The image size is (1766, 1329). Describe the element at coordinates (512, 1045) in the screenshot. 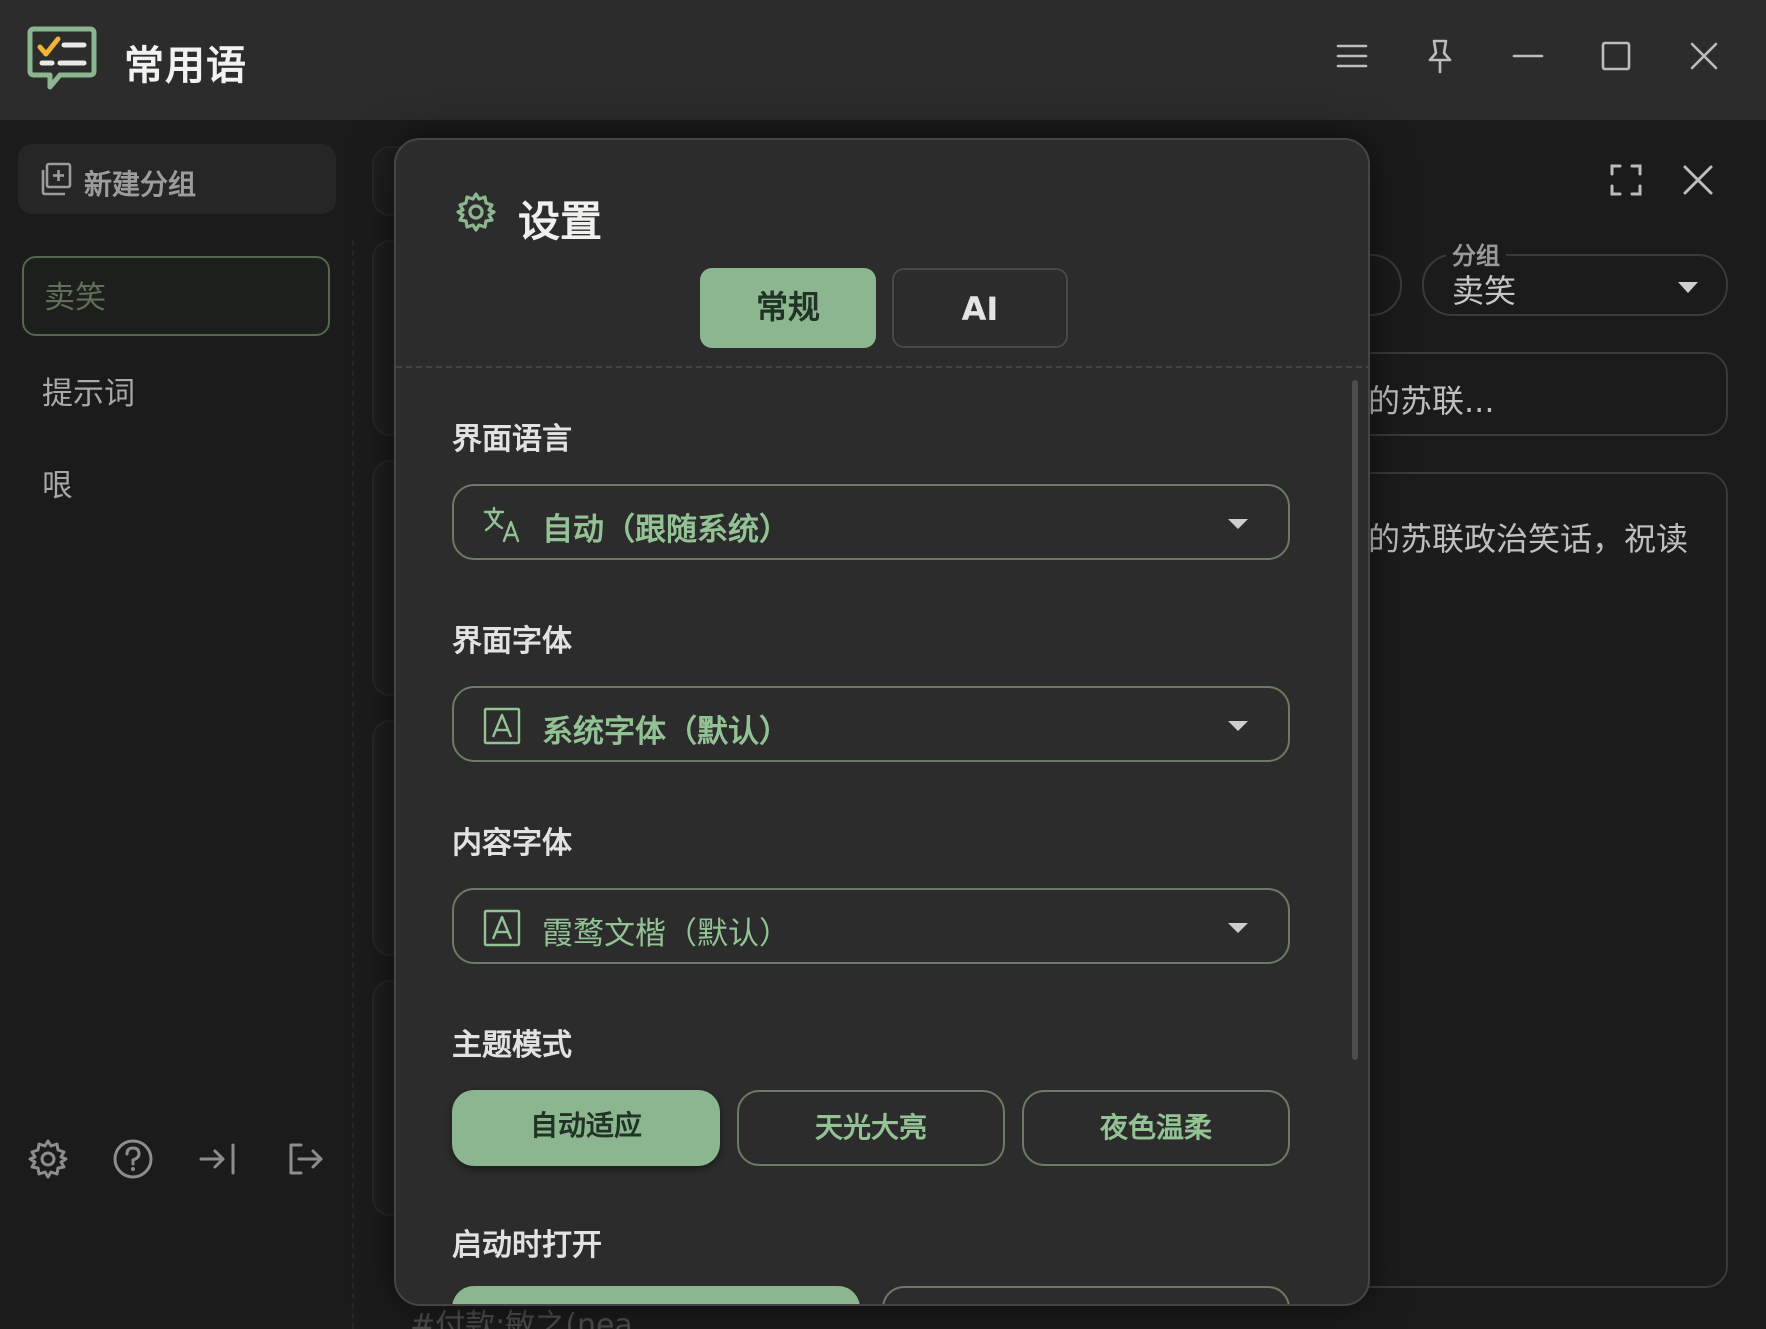

I see `theme-label: 主题模式` at that location.